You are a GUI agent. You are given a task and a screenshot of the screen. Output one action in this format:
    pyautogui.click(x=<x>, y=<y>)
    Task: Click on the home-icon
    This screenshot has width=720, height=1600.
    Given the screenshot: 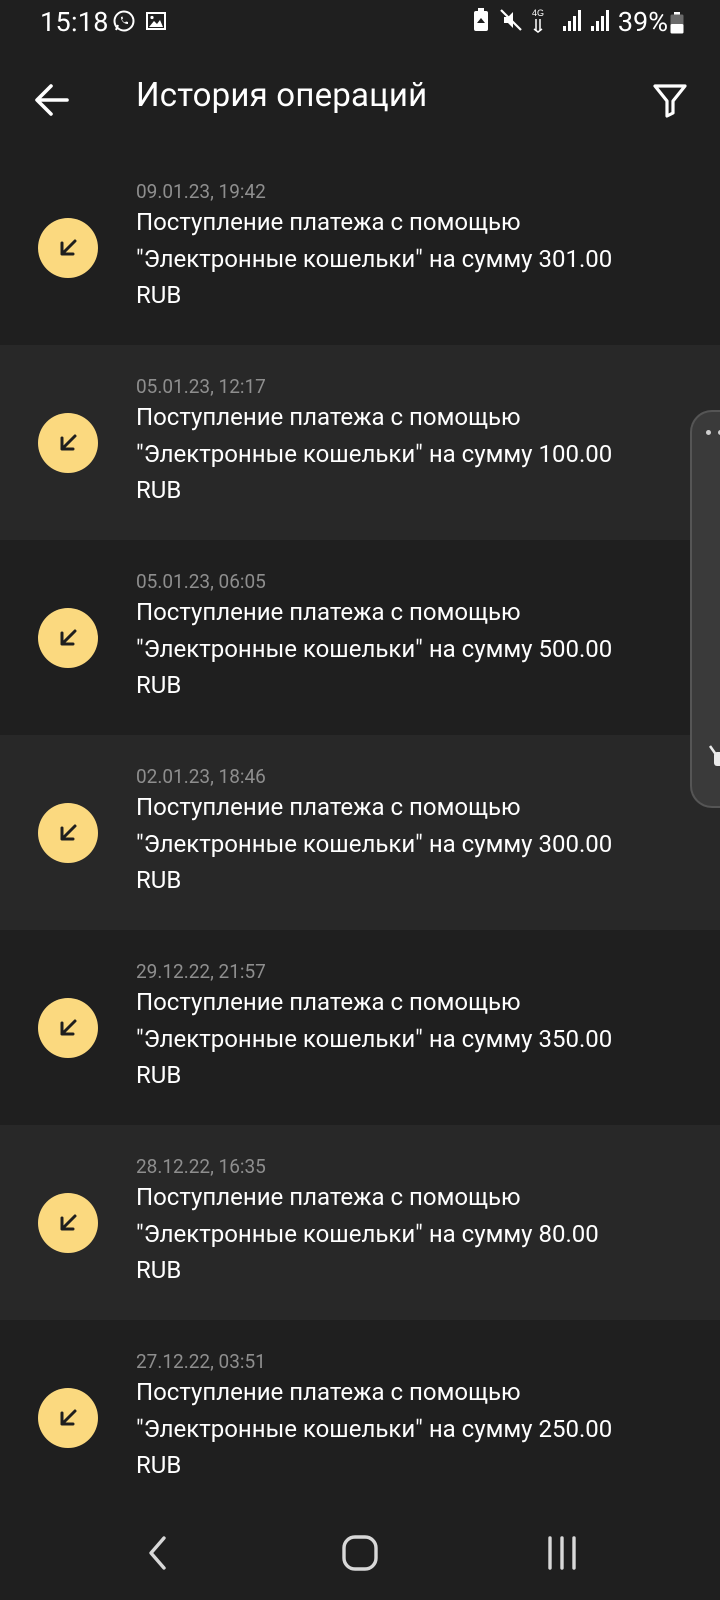 What is the action you would take?
    pyautogui.click(x=360, y=1553)
    